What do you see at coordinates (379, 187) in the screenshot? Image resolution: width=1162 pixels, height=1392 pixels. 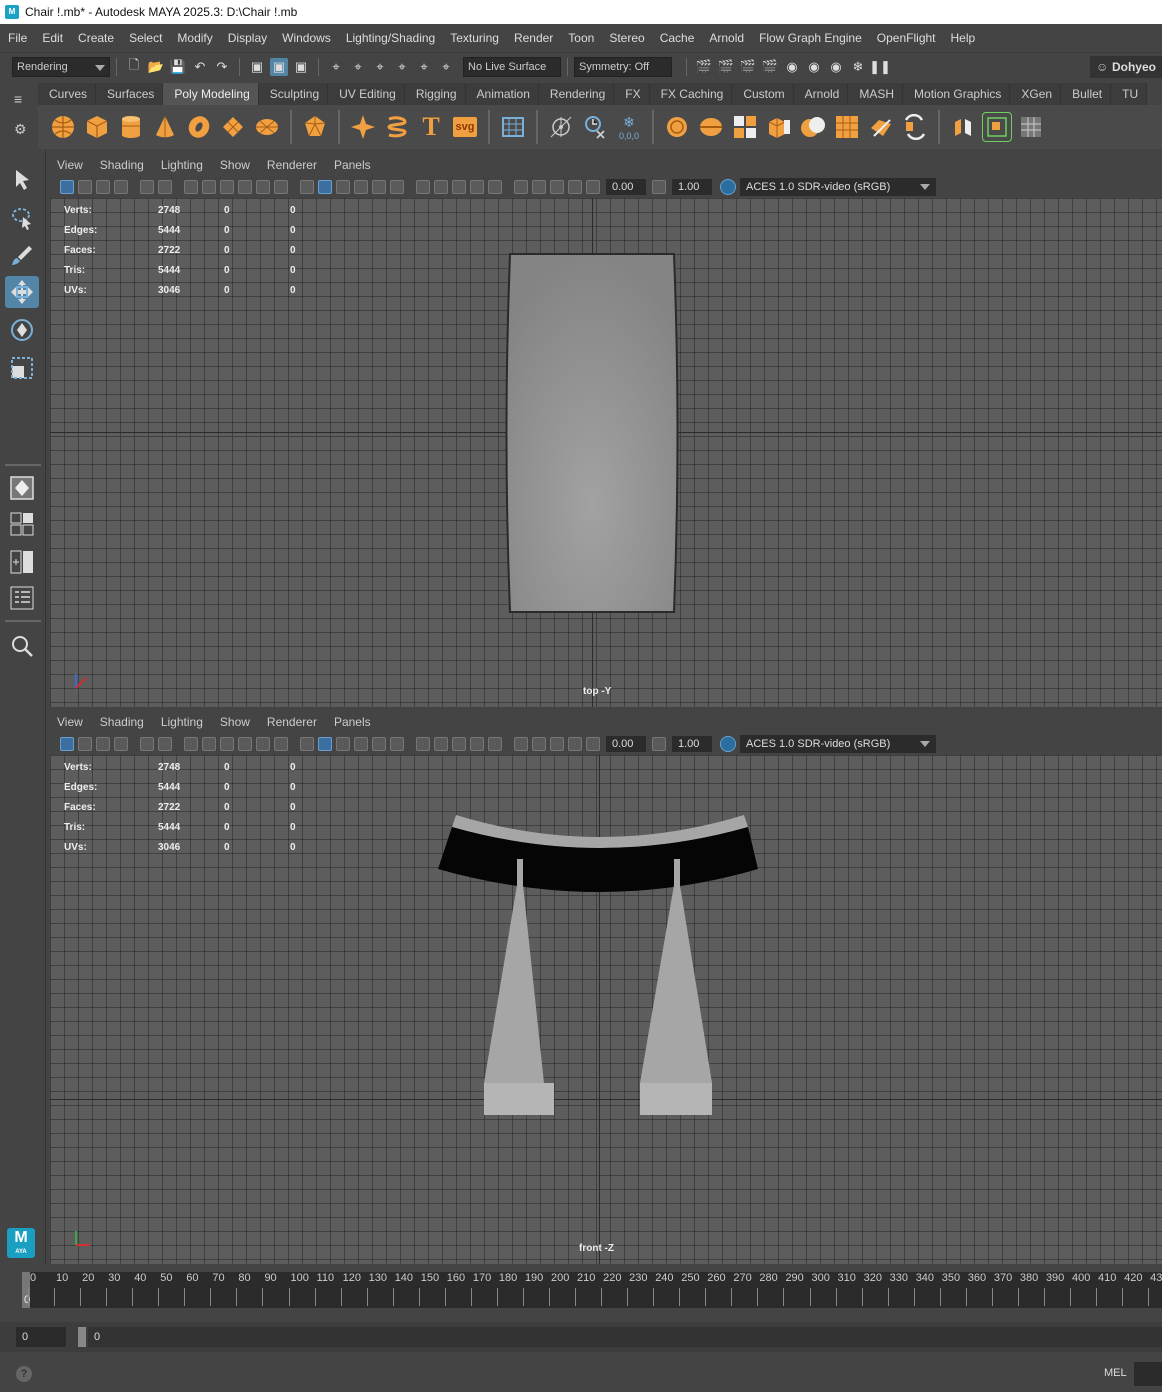 I see `textured-icon` at bounding box center [379, 187].